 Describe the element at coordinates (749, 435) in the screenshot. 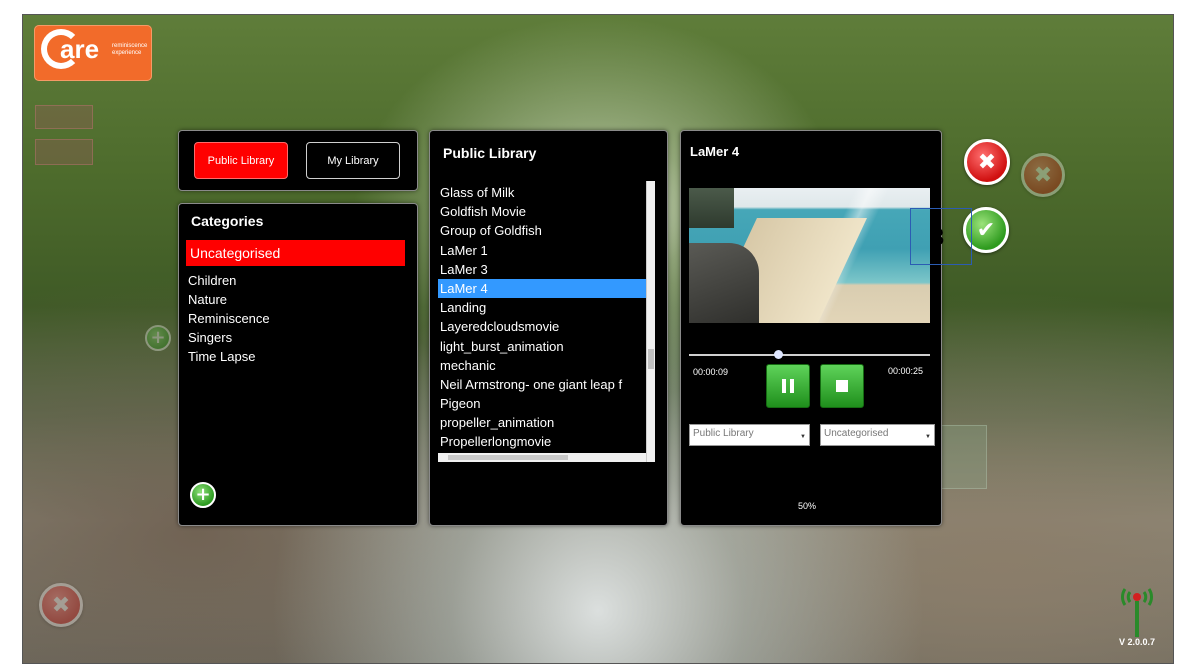

I see `library-select: Public Library ▼` at that location.